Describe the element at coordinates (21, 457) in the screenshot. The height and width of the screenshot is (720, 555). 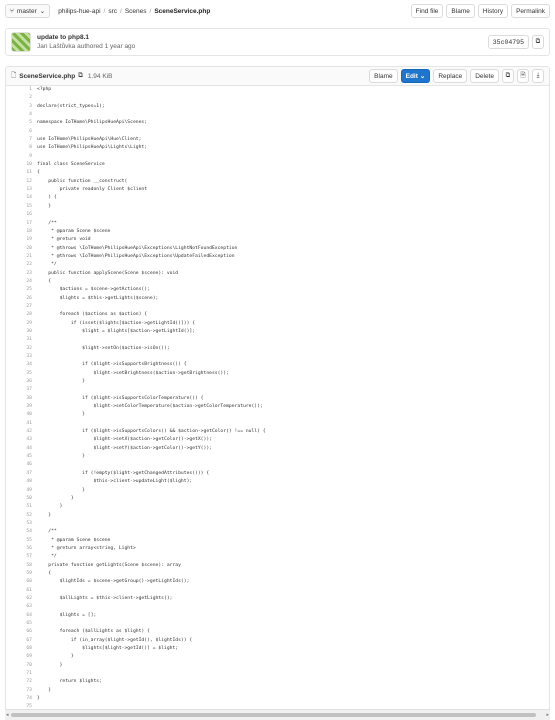
I see `line-number: 45` at that location.